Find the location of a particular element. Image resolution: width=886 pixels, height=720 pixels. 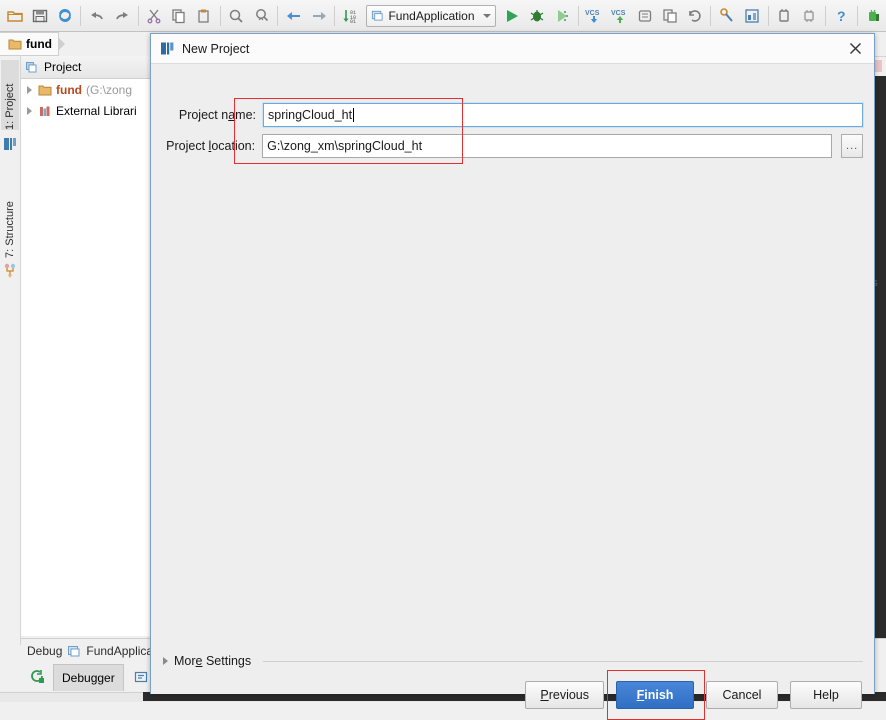

sidebar-item-structure: 7: Structure is located at coordinates (10, 216).